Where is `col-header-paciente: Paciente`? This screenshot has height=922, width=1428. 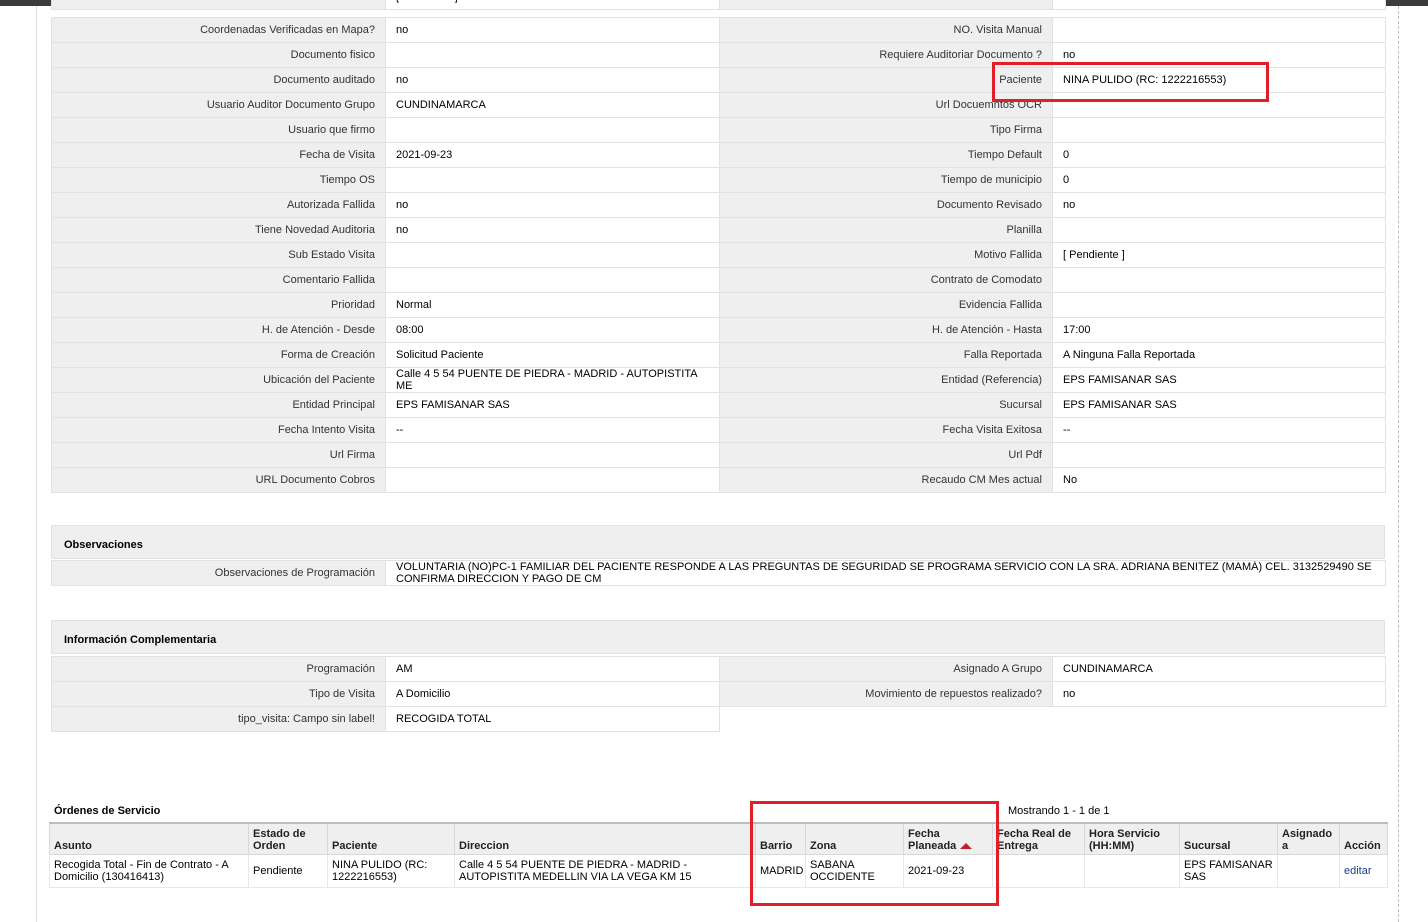
col-header-paciente: Paciente is located at coordinates (391, 838).